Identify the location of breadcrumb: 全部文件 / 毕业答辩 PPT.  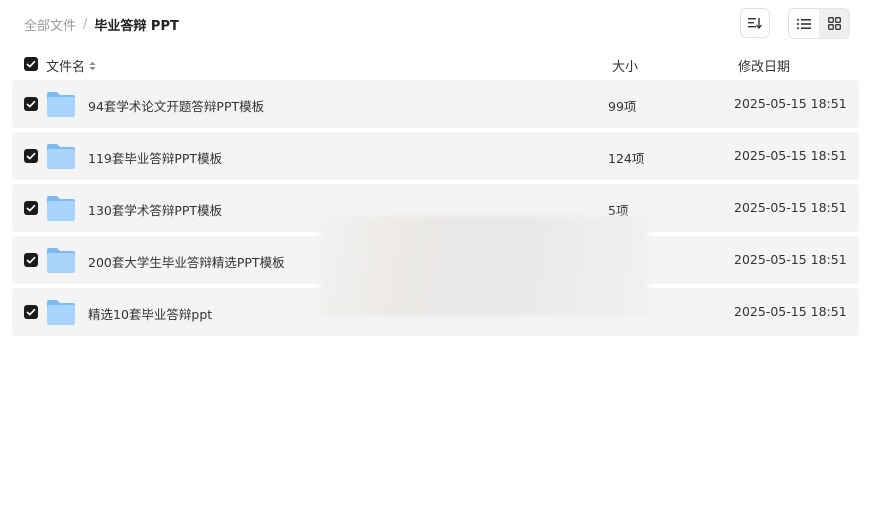
(101, 24).